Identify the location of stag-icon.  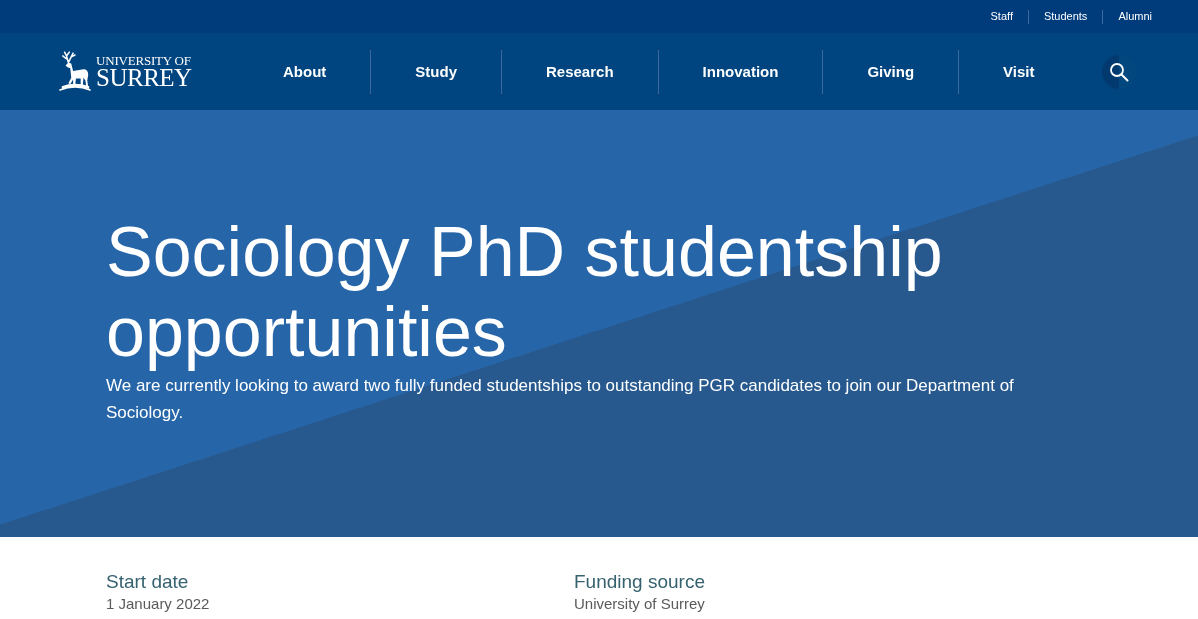
(75, 71).